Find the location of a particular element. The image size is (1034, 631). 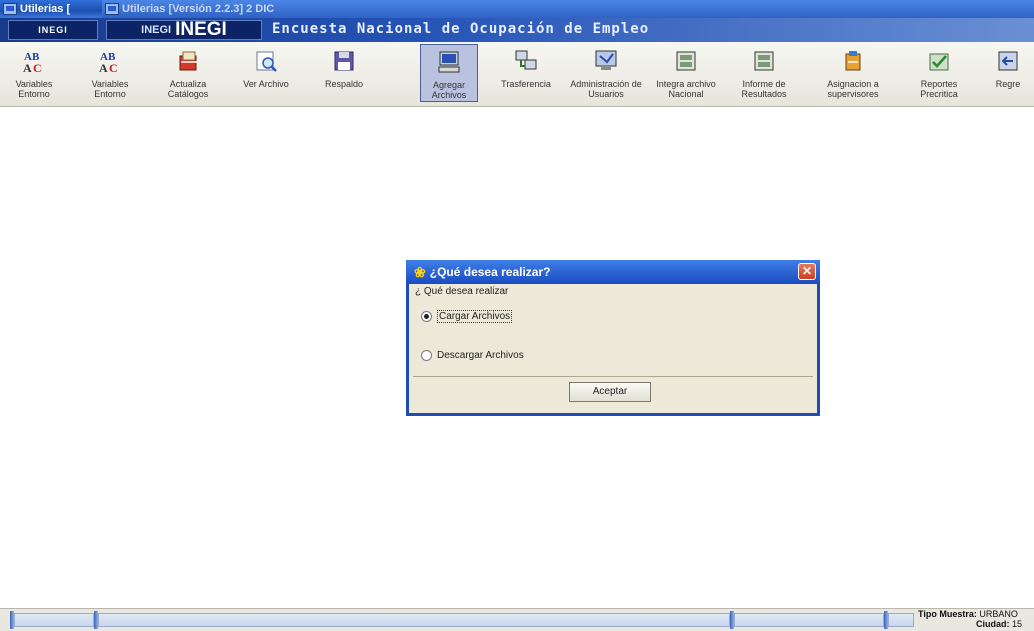

toolbar-label: Trasferencia is located at coordinates (526, 84).